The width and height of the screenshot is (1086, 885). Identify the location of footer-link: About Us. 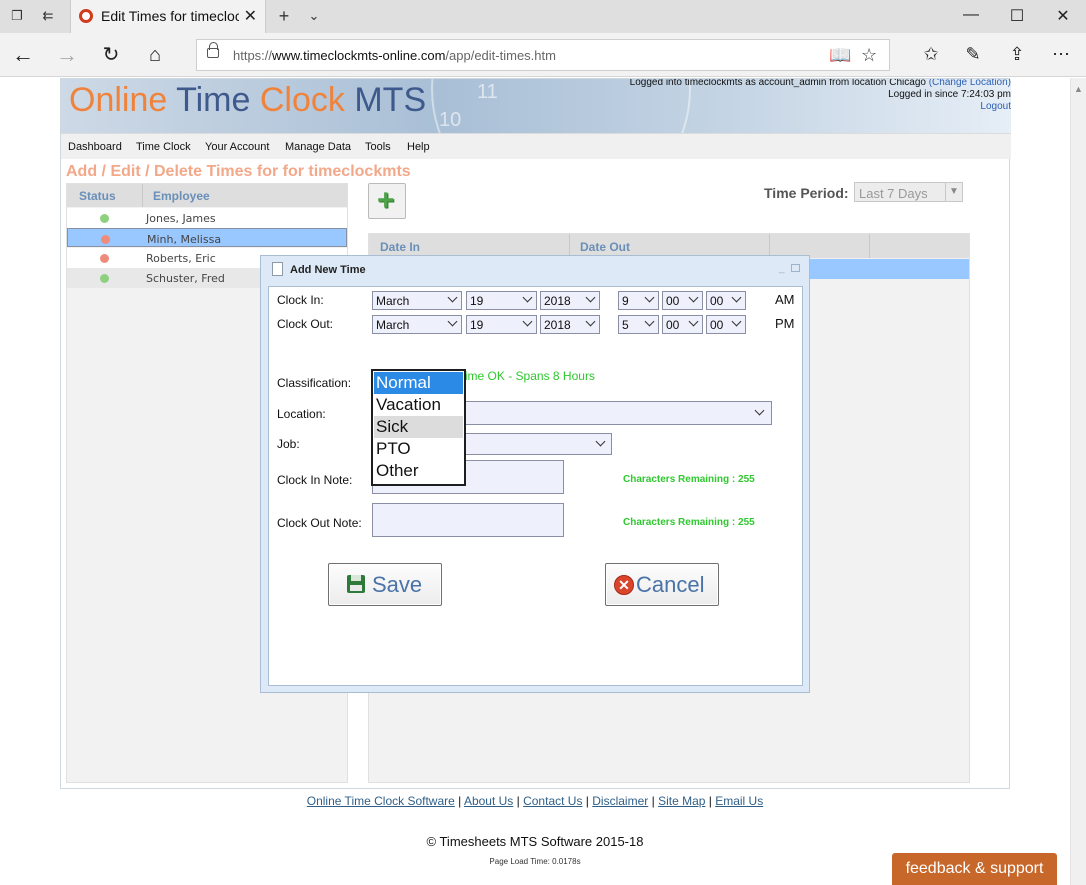
(488, 801).